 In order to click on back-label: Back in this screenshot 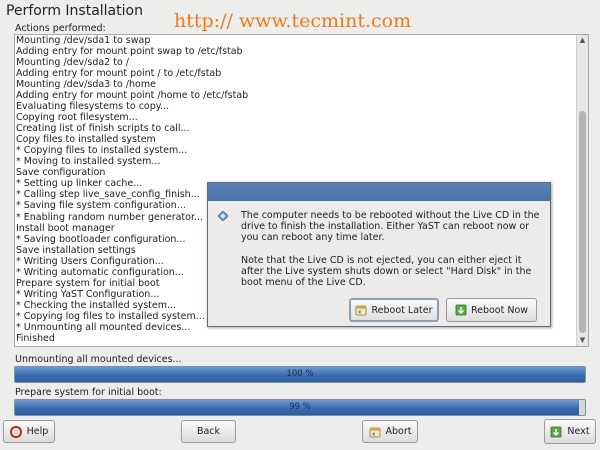, I will do `click(208, 431)`.